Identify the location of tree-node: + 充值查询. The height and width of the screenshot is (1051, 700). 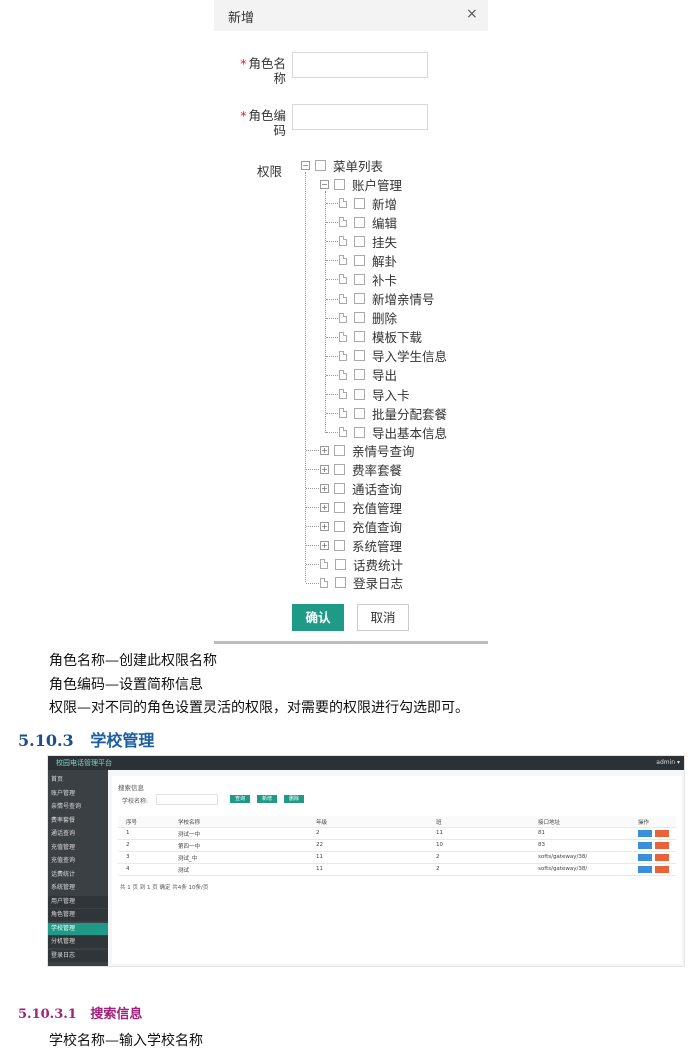
(361, 526).